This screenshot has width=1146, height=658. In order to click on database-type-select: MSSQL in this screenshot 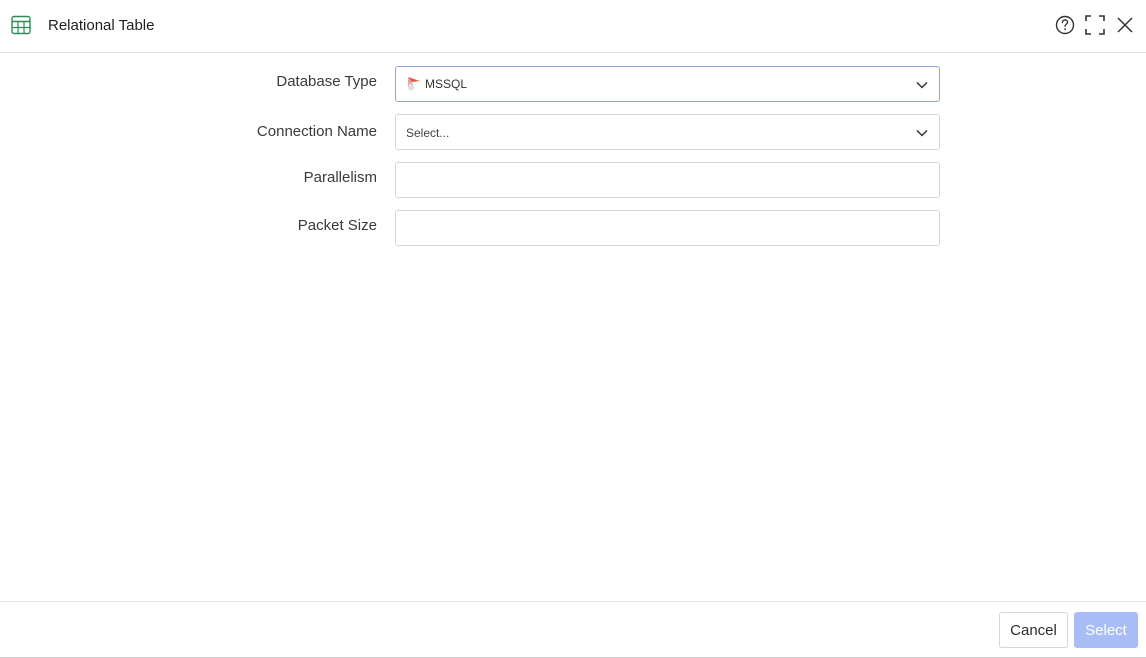, I will do `click(667, 84)`.